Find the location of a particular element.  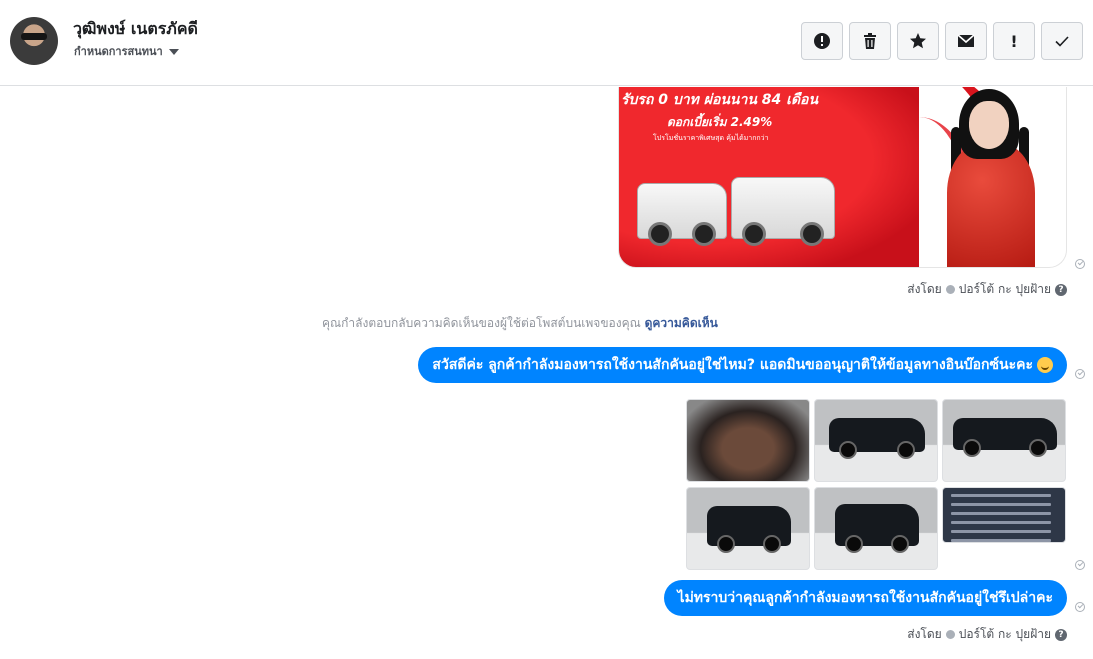

delete-button is located at coordinates (870, 41).